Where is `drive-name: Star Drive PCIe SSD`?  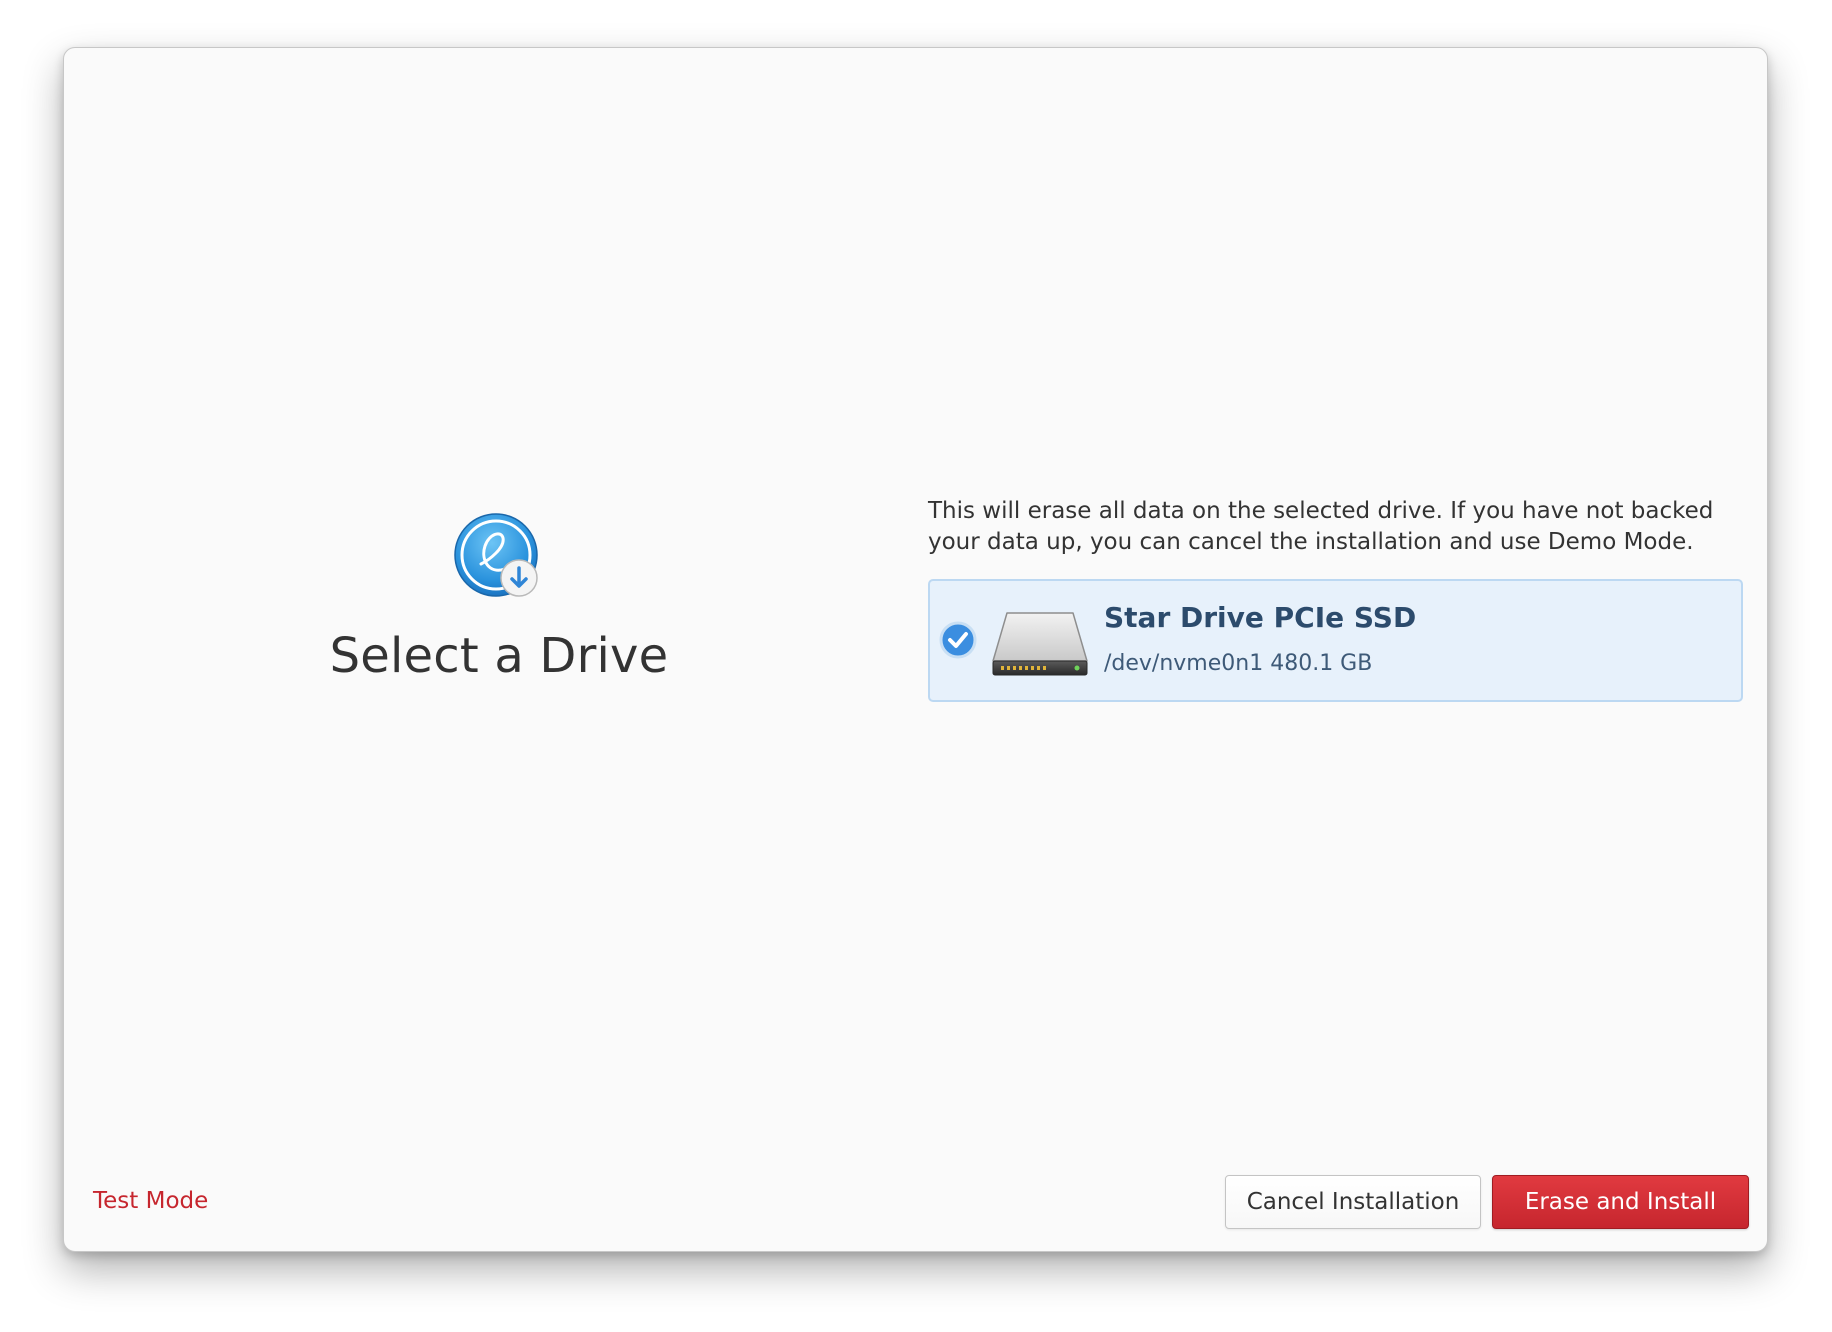 drive-name: Star Drive PCIe SSD is located at coordinates (1260, 617).